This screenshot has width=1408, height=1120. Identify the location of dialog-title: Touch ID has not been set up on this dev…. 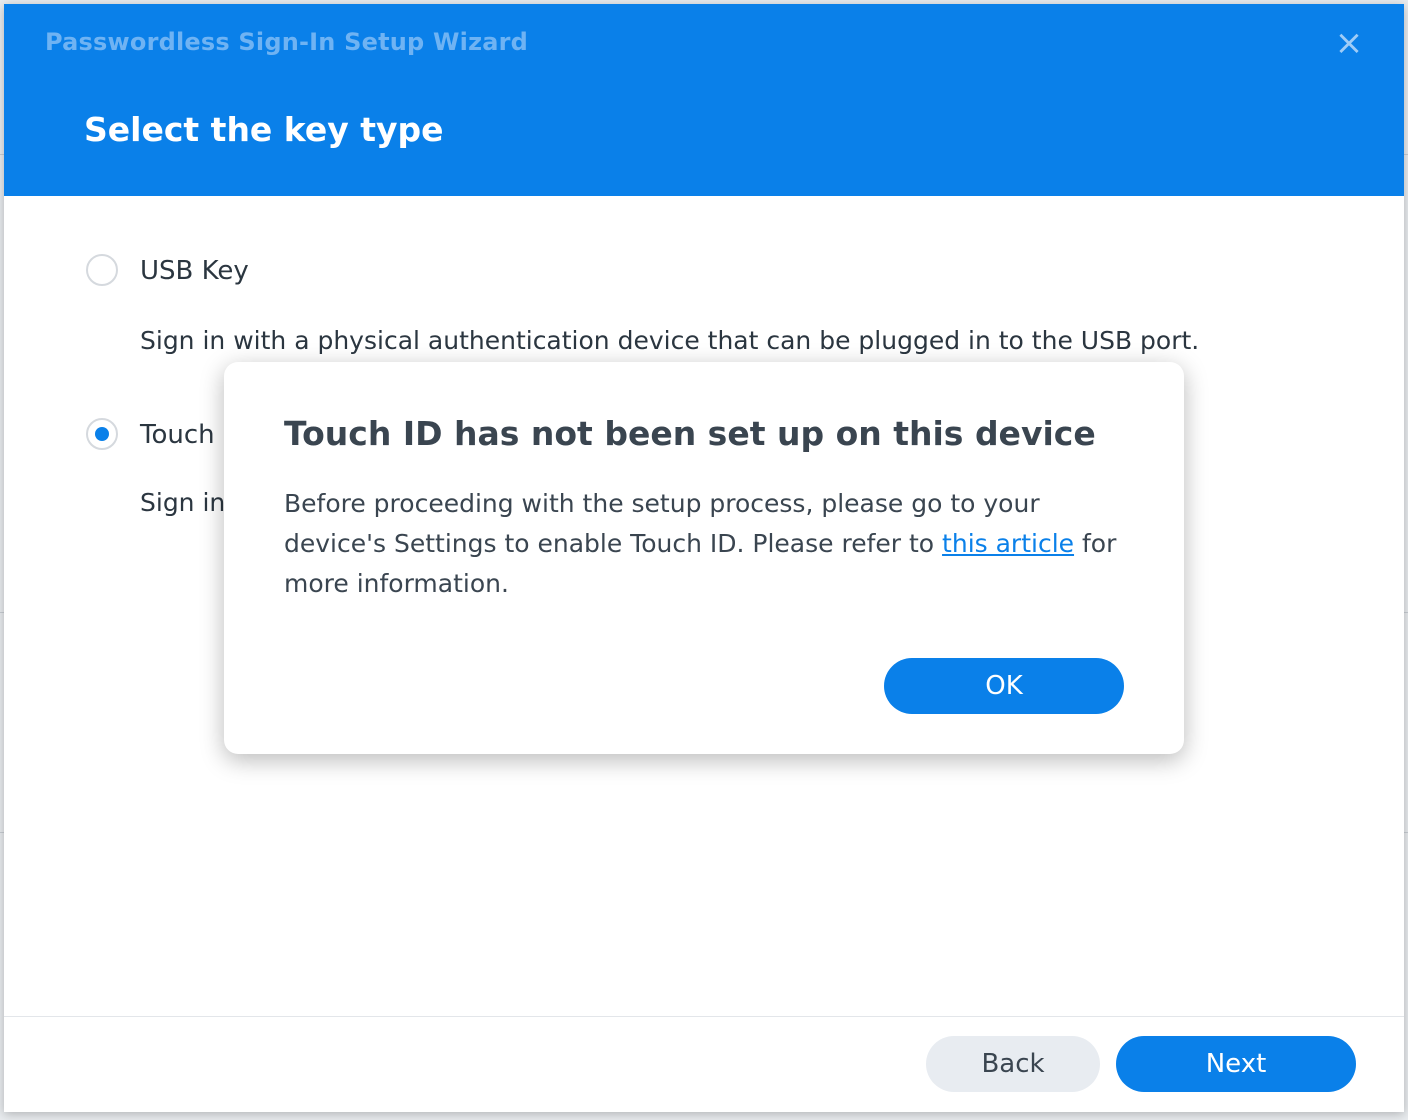
(690, 433).